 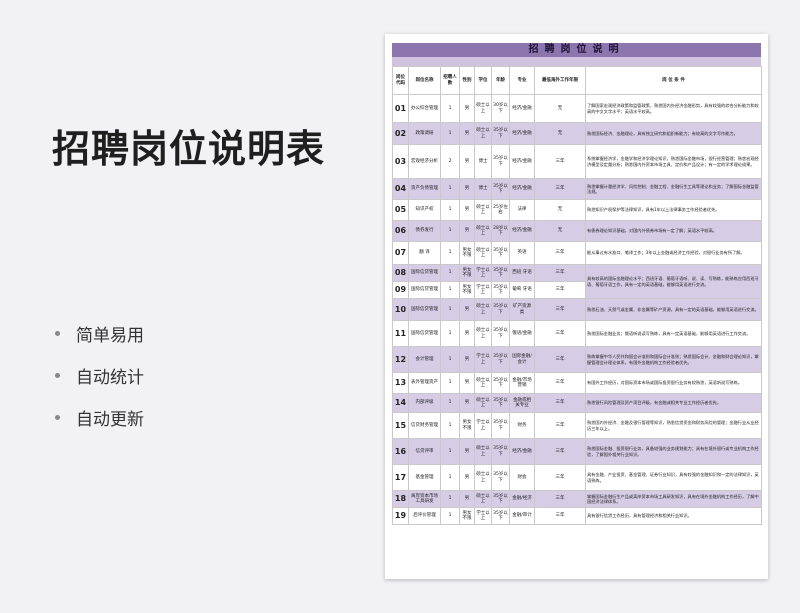 I want to click on requirement-cell: 具有银行信贷工作经历，具有管理经济和相关行业知识。, so click(x=673, y=516).